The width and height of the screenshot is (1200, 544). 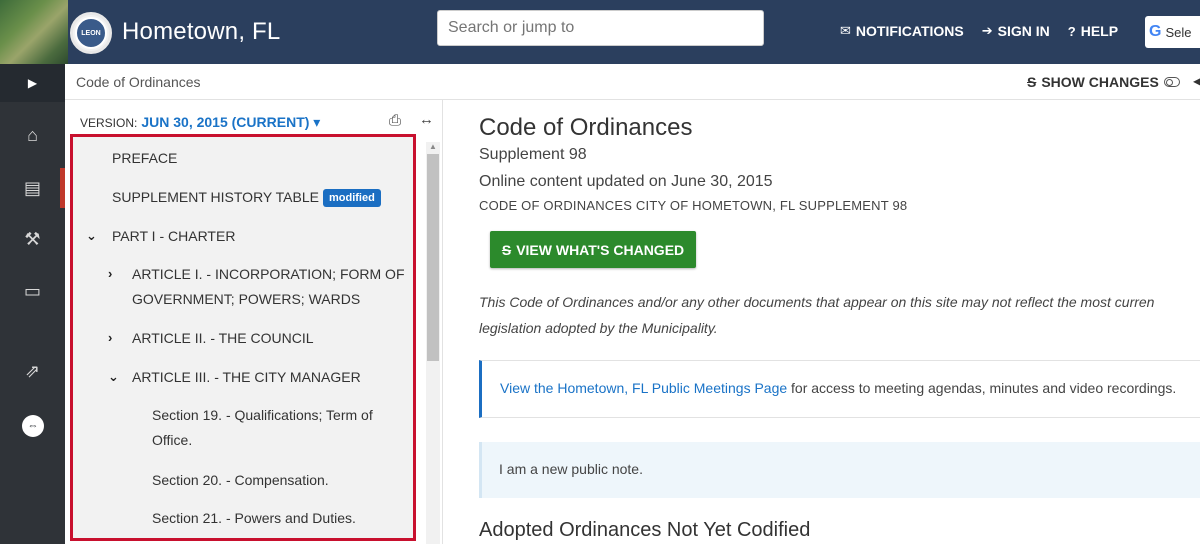 I want to click on city-seal-logo: LEON, so click(x=91, y=33).